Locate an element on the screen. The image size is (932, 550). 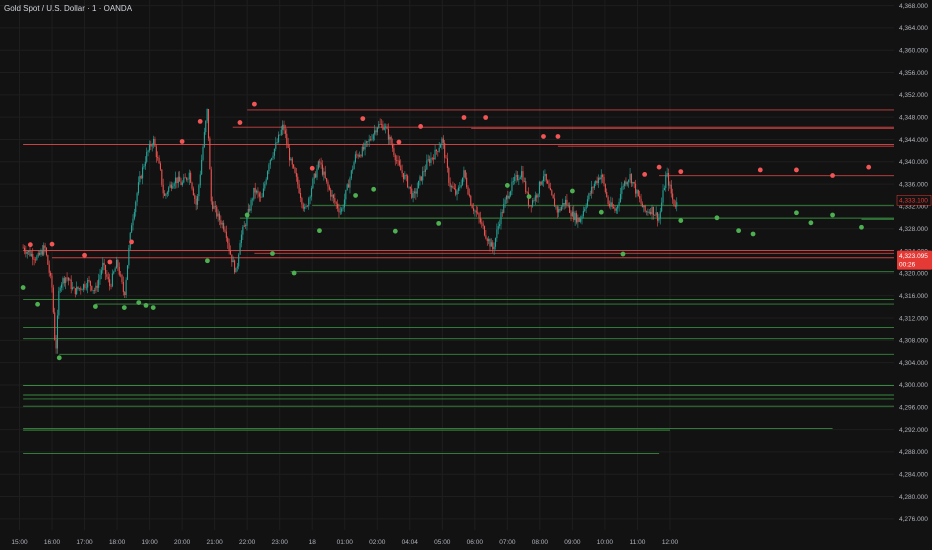
y-tick-label: 4,344.000 is located at coordinates (913, 140).